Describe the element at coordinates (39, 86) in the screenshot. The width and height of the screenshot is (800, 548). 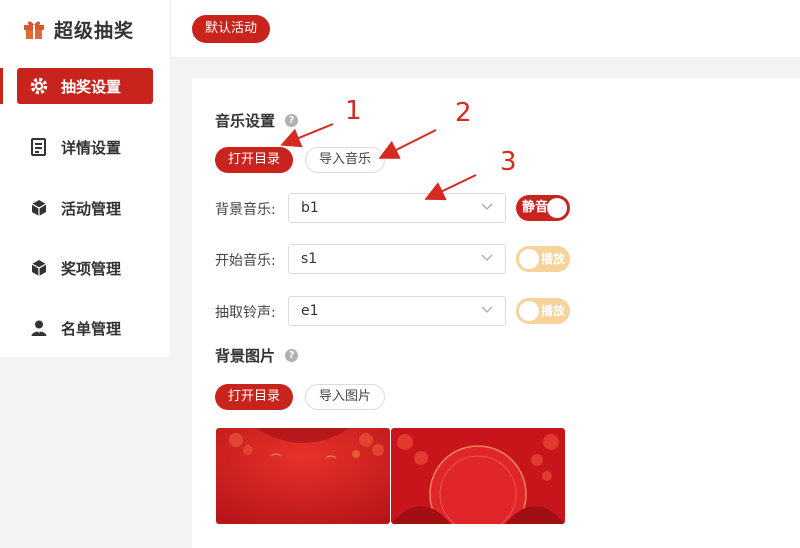
I see `gear-icon` at that location.